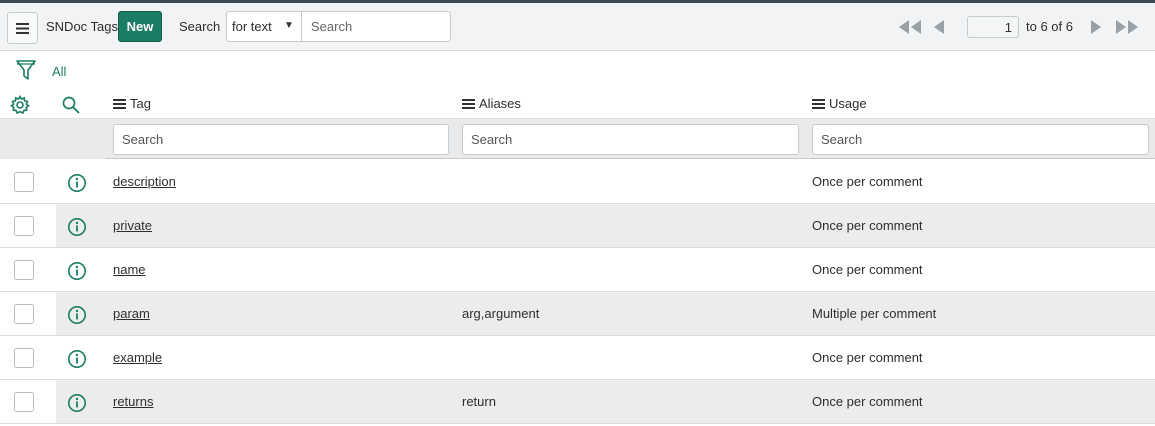  What do you see at coordinates (577, 182) in the screenshot?
I see `table-row: description Once per comment` at bounding box center [577, 182].